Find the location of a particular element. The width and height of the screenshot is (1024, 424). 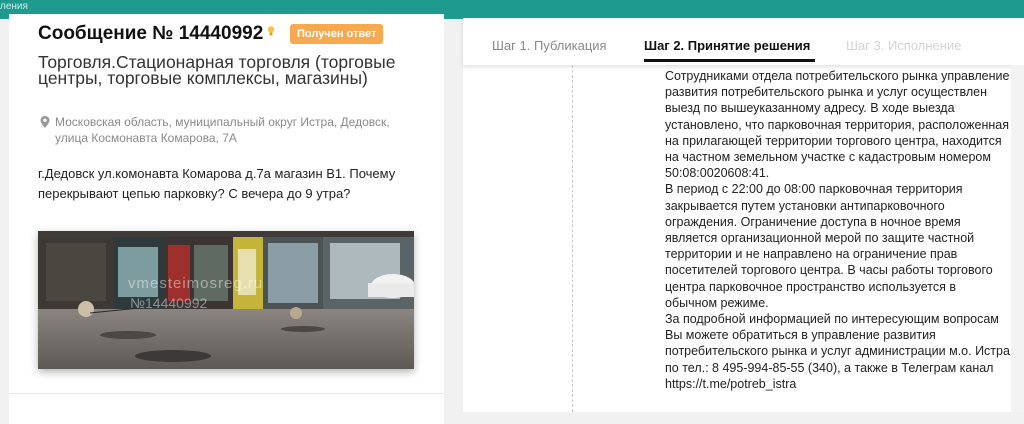

timeline-line is located at coordinates (572, 238).